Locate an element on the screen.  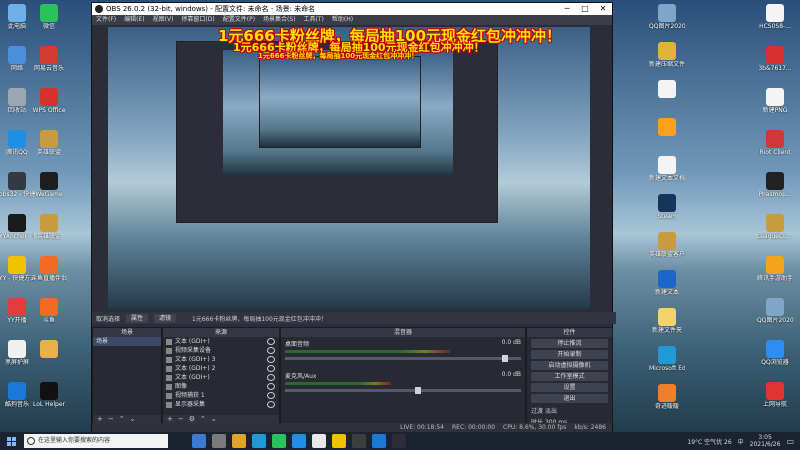
desktop-icon: LoL Helper is located at coordinates (49, 401).